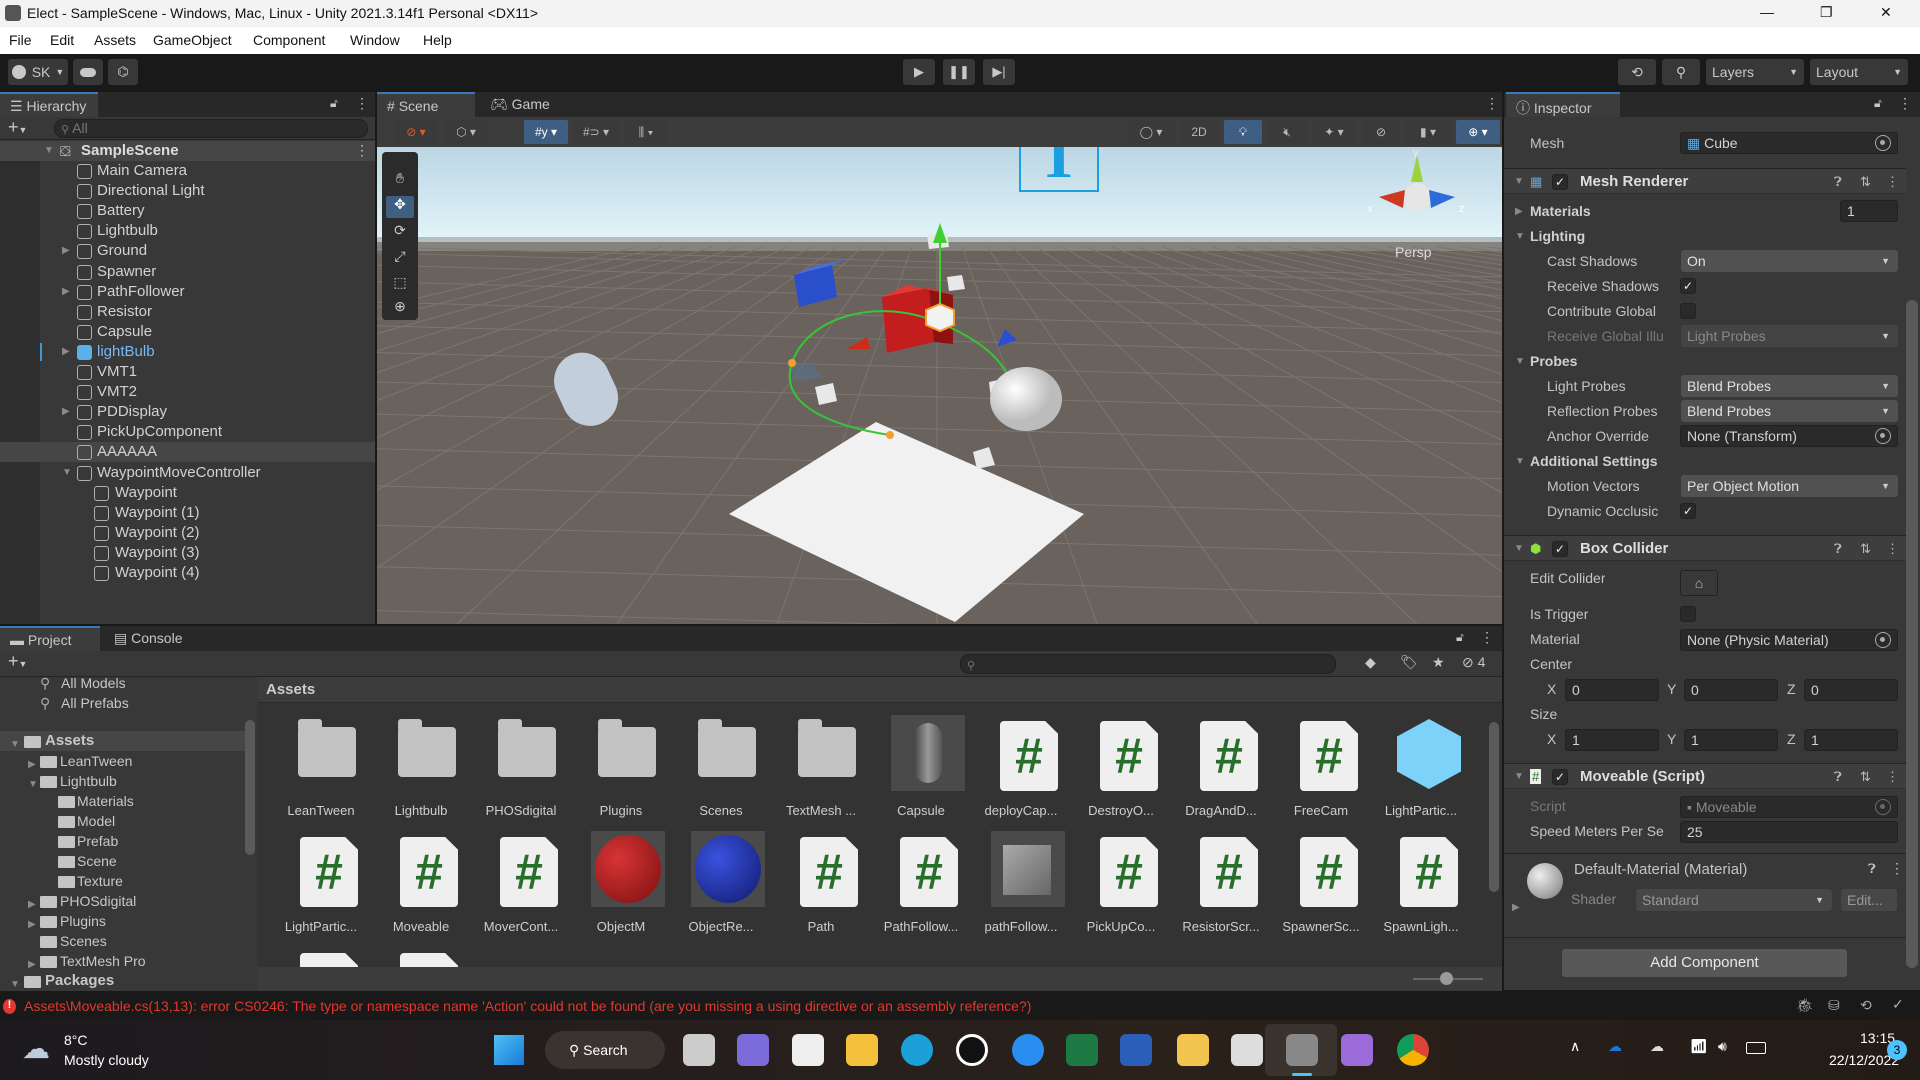 This screenshot has width=1920, height=1080. I want to click on search-by-label-icon: 🏷︎, so click(1409, 662).